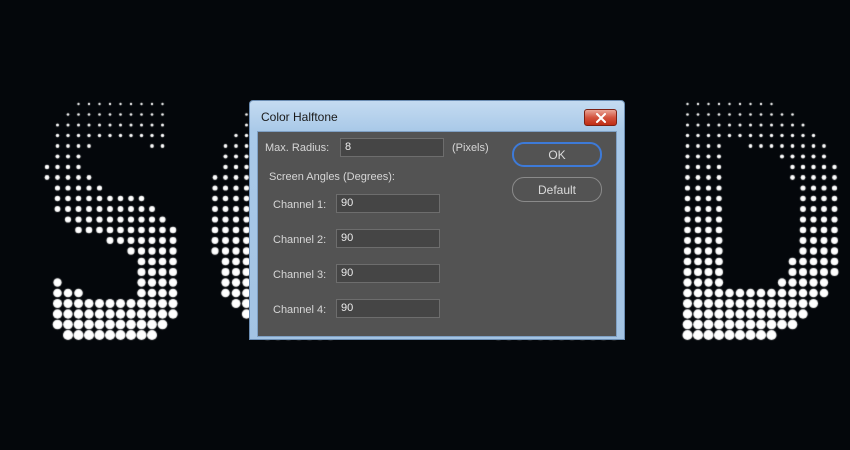 The width and height of the screenshot is (850, 450). Describe the element at coordinates (557, 154) in the screenshot. I see `ok-button: OK` at that location.